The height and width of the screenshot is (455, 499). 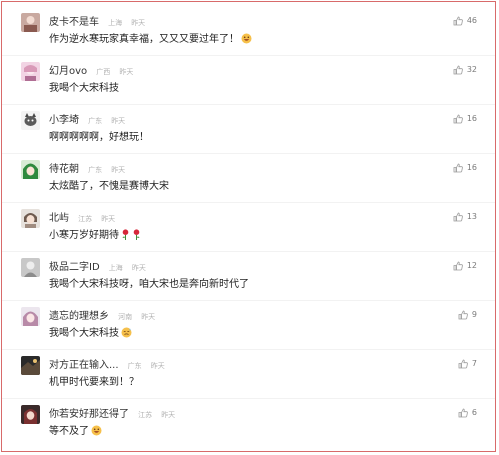 I want to click on like-count: 46, so click(x=471, y=20).